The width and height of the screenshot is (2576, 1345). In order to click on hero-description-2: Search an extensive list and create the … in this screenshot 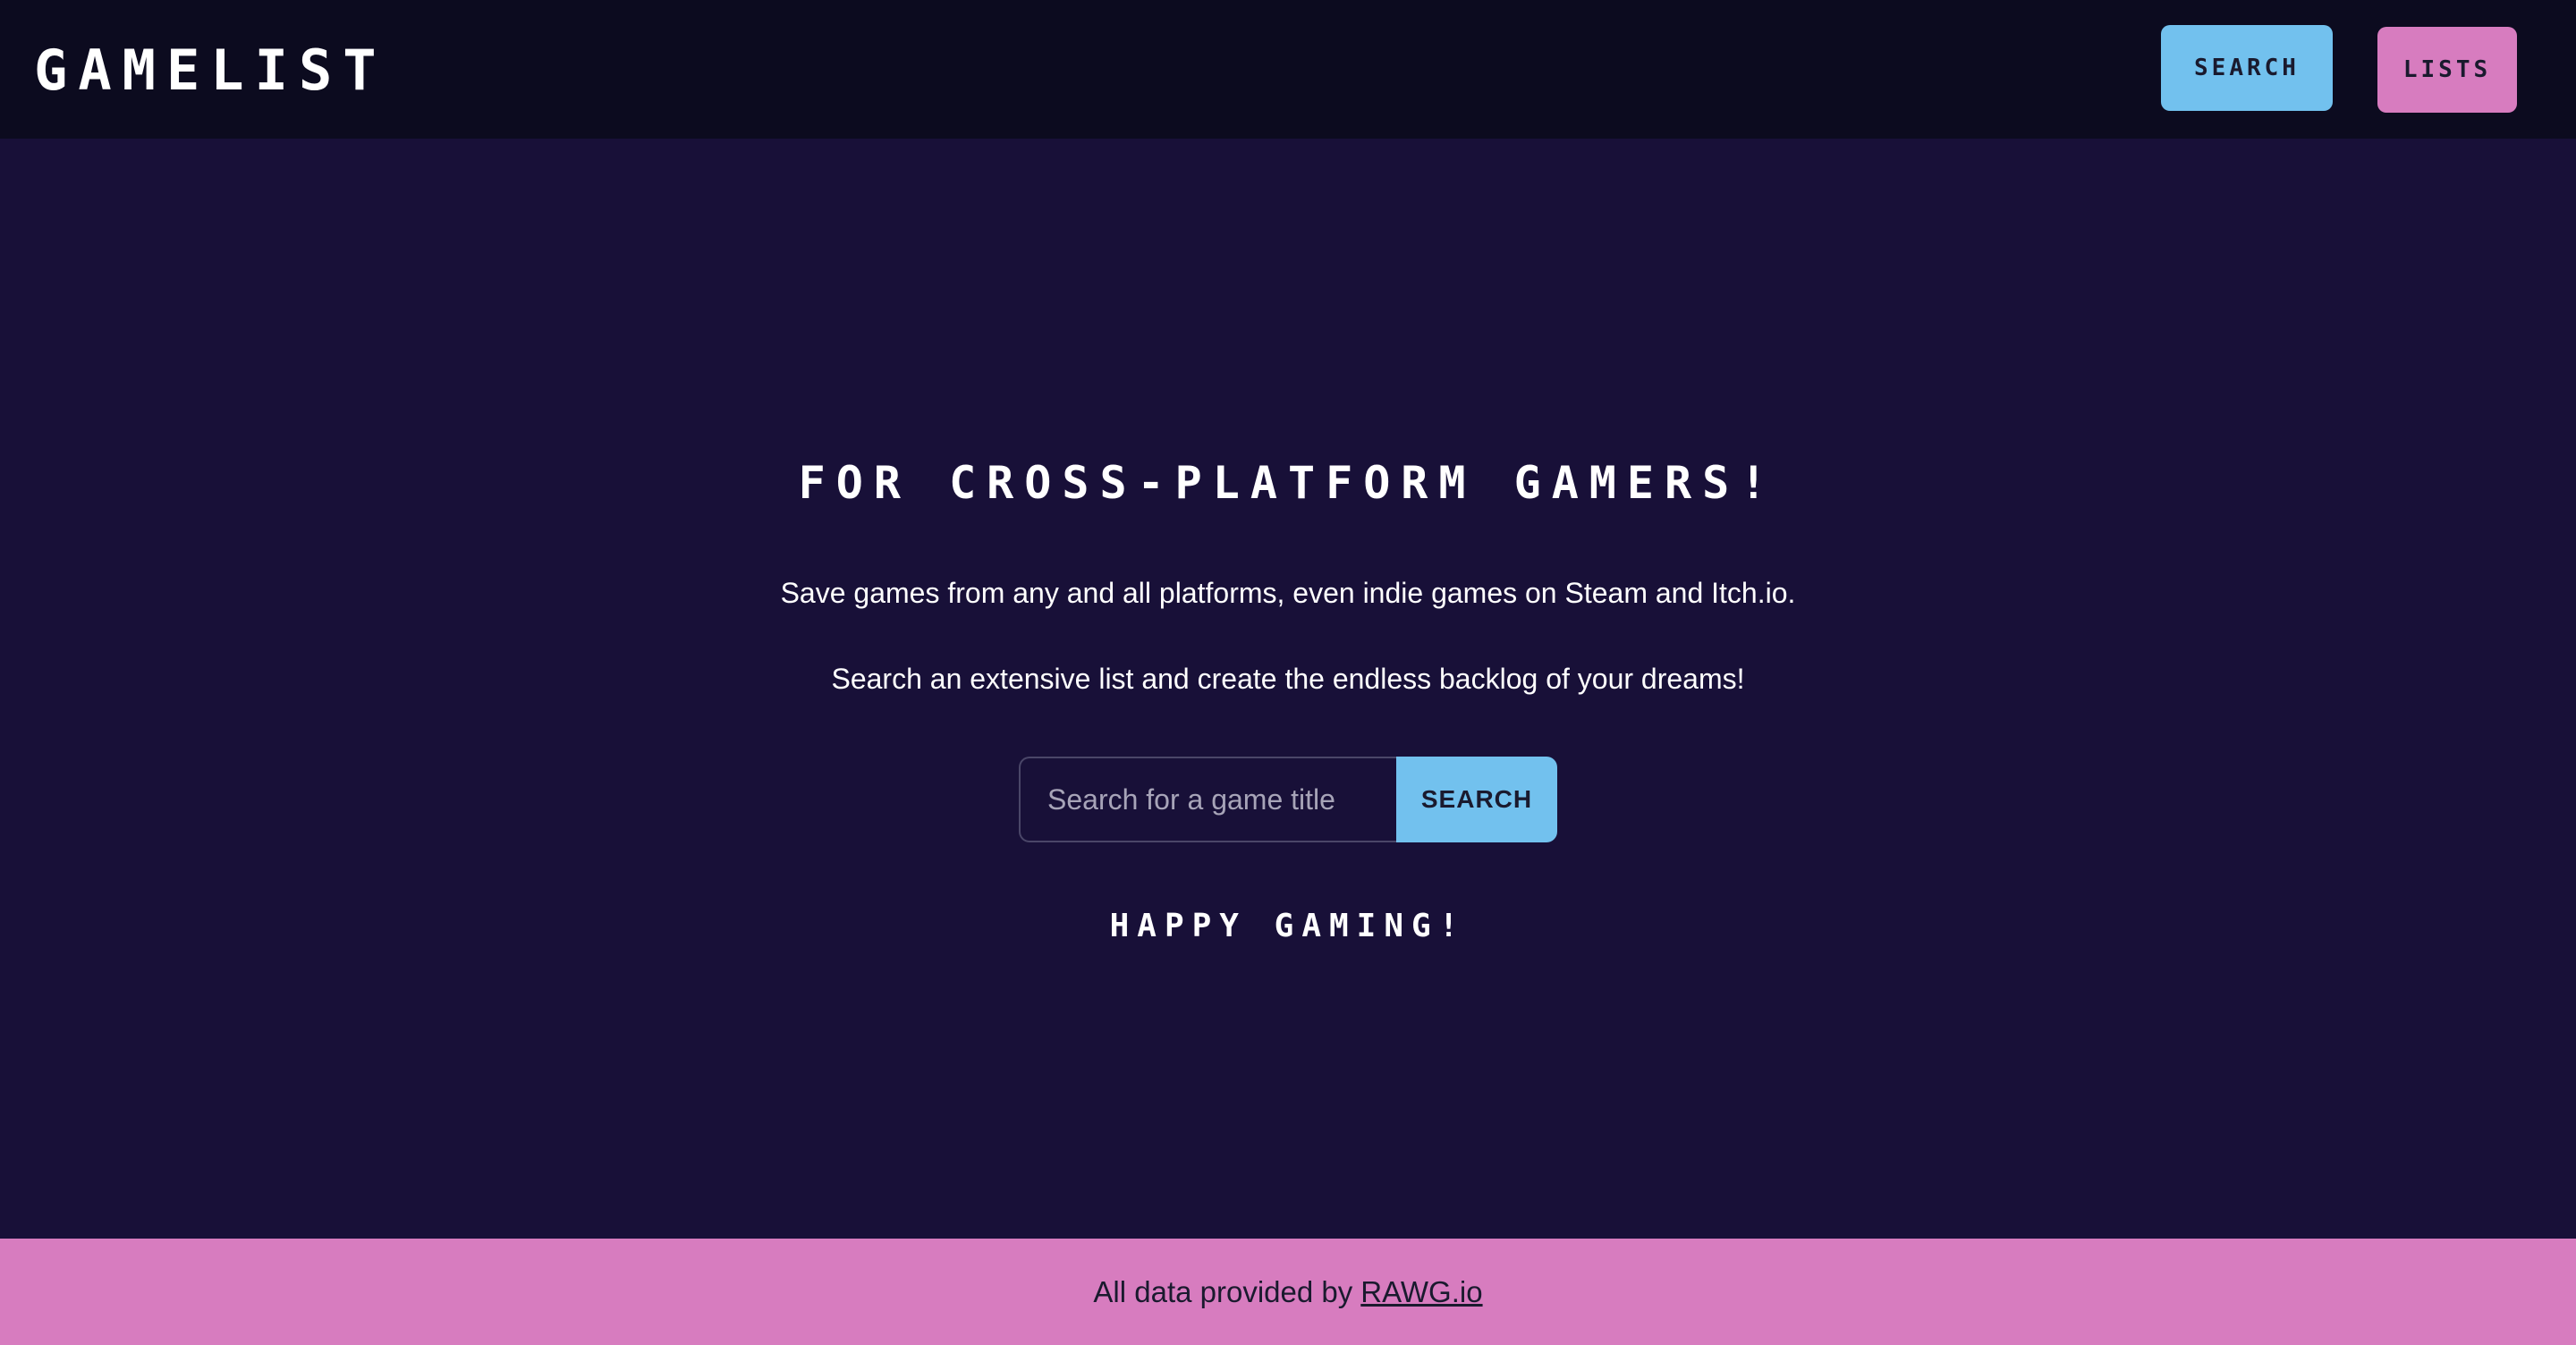, I will do `click(1288, 679)`.